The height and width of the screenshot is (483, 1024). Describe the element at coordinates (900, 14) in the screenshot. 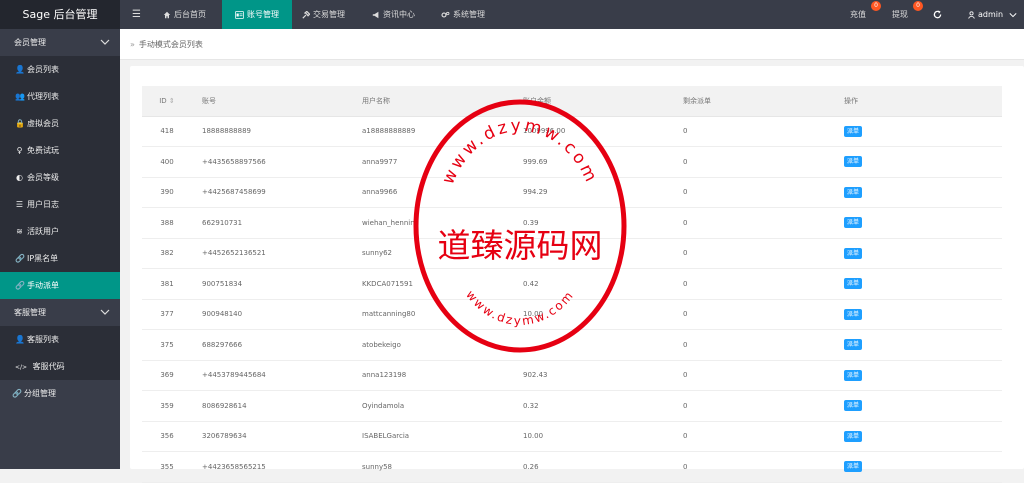

I see `withdraw-link: 提现` at that location.